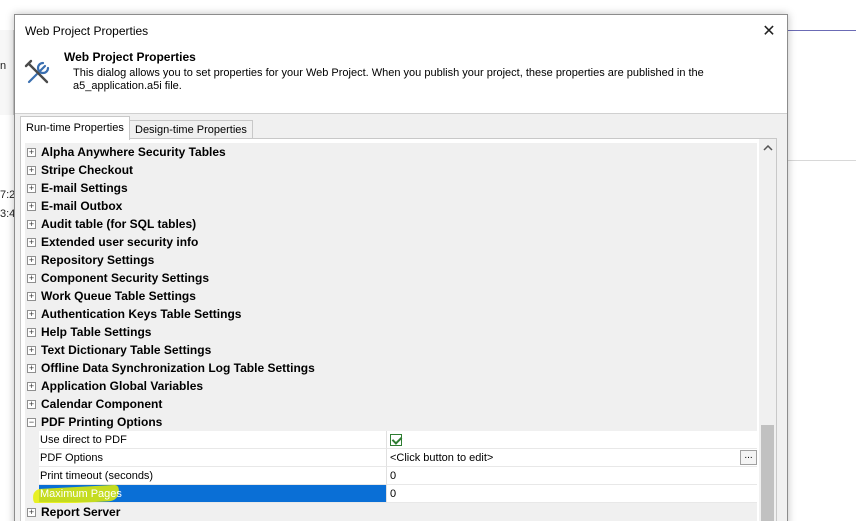 The height and width of the screenshot is (521, 856). What do you see at coordinates (767, 330) in the screenshot?
I see `vertical-scrollbar` at bounding box center [767, 330].